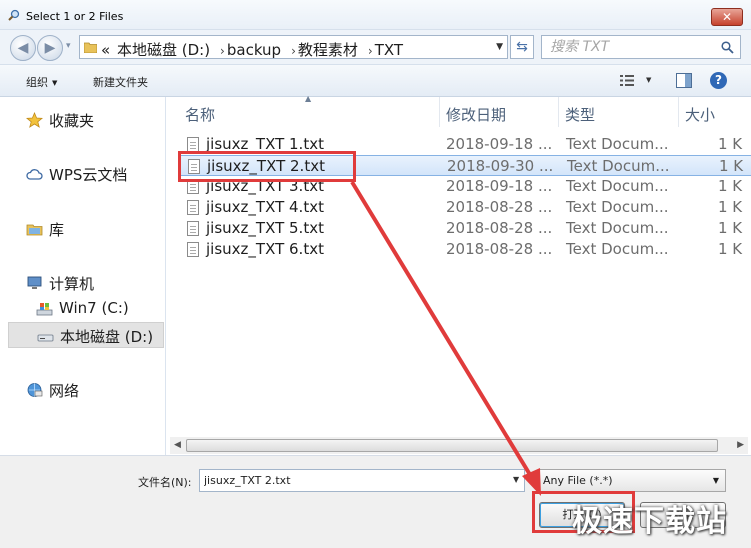  What do you see at coordinates (94, 308) in the screenshot?
I see `sidebar-item-label: Win7 (C:)` at bounding box center [94, 308].